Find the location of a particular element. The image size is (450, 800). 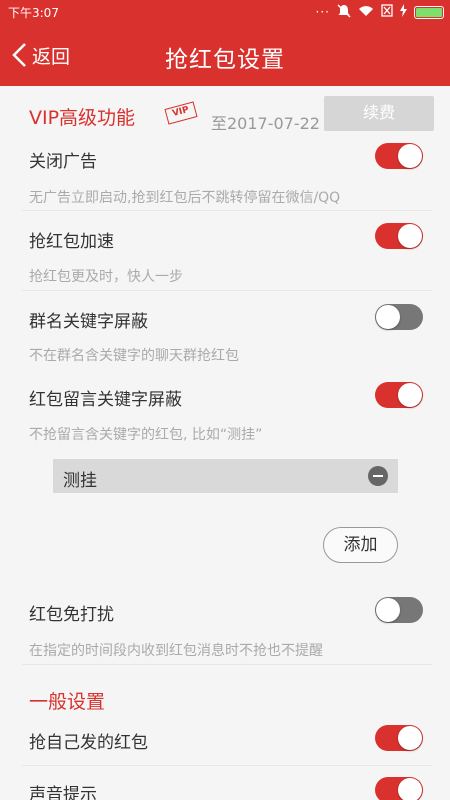

group-keyword-toggle is located at coordinates (399, 317).